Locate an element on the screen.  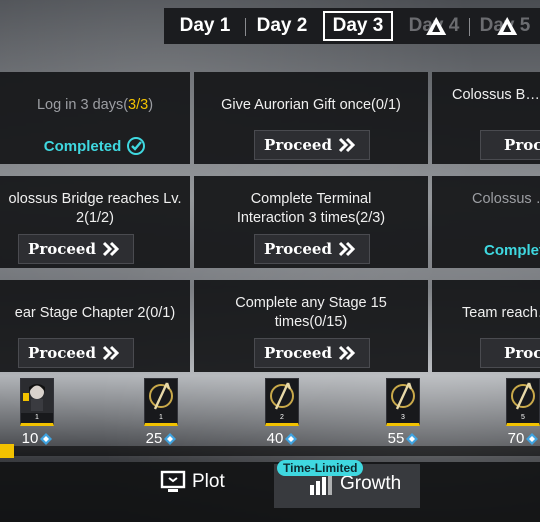
tab-day-5: Day 5 is located at coordinates (505, 26).